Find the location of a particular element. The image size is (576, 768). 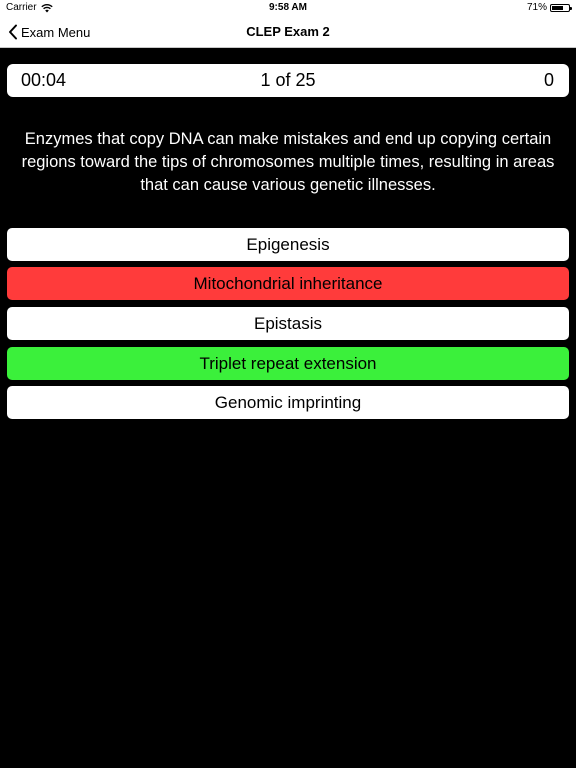

score-counter: 0 is located at coordinates (548, 80).